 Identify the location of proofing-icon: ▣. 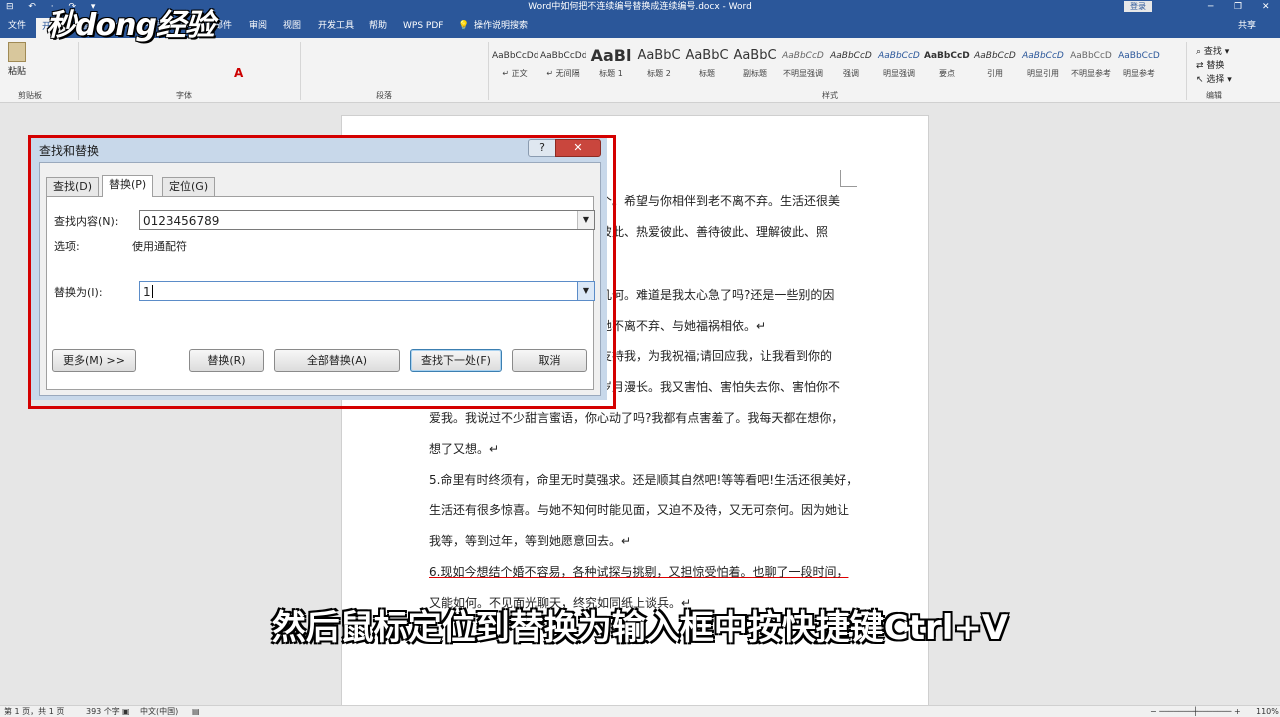
(126, 711).